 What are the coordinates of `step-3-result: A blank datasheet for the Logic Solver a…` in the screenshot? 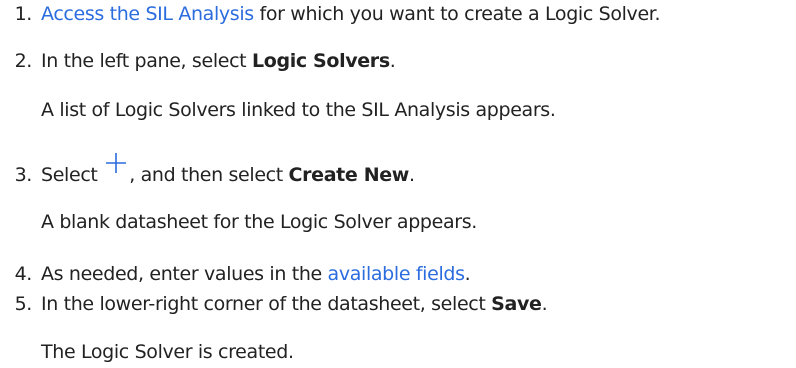 It's located at (259, 222).